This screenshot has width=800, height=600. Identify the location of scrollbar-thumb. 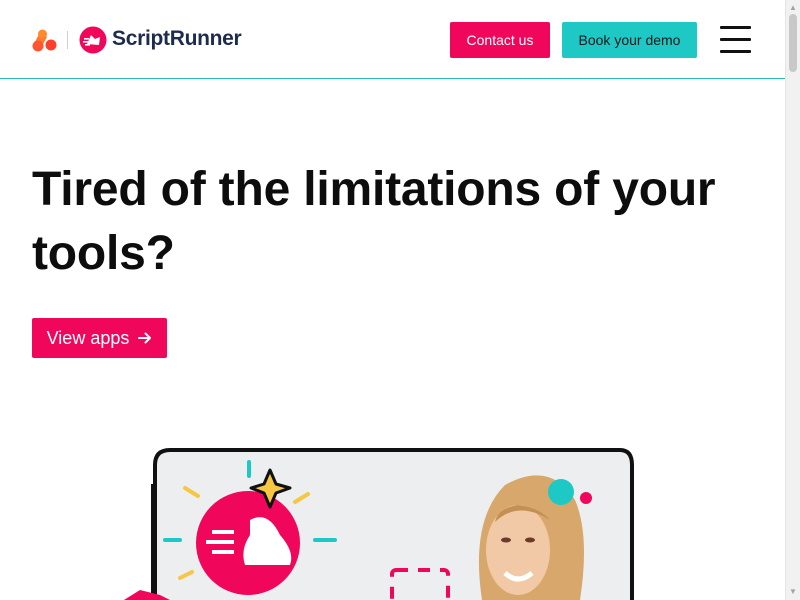
(793, 43).